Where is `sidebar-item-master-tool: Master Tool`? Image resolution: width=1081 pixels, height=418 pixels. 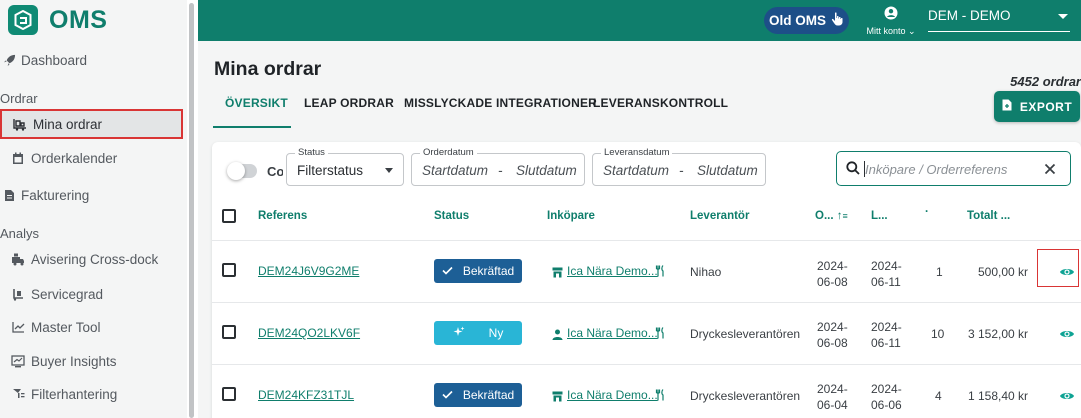
sidebar-item-master-tool: Master Tool is located at coordinates (91, 327).